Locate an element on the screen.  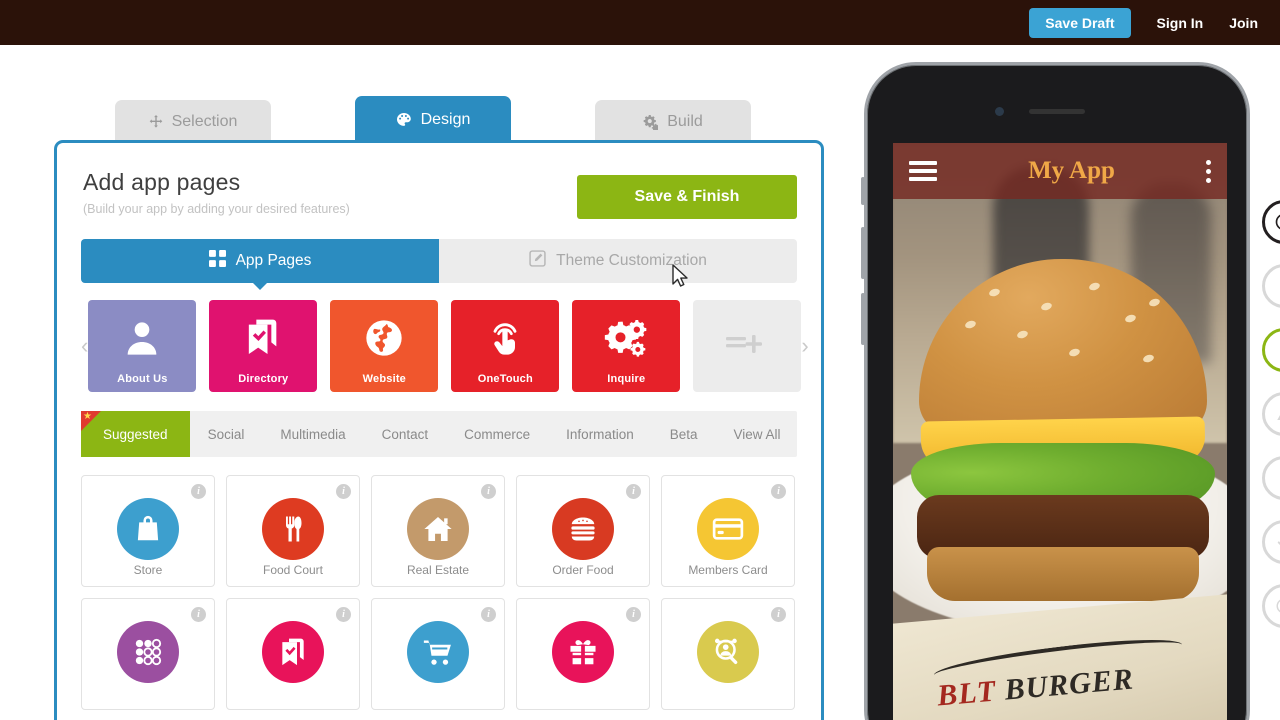
step-tab-label: Build is located at coordinates (685, 121).